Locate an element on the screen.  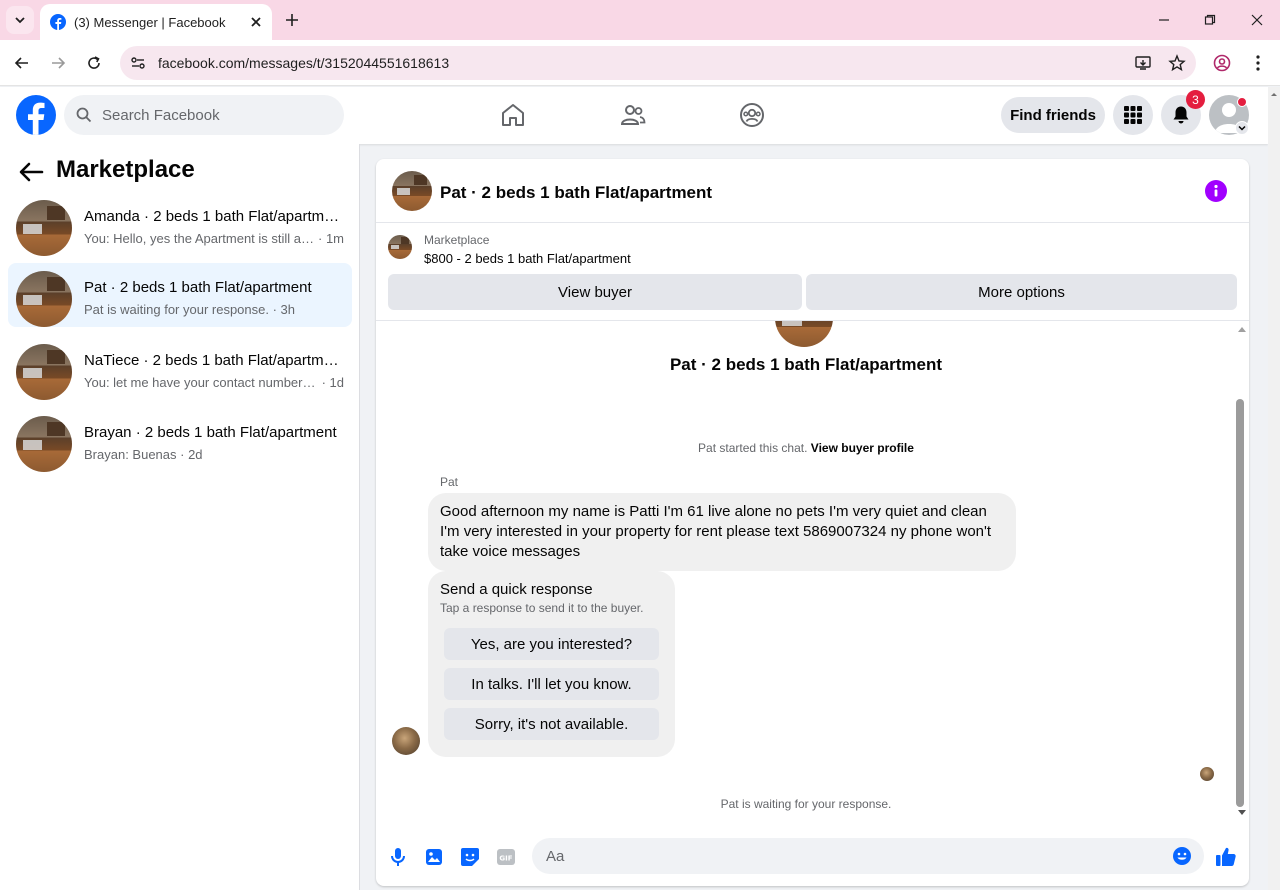
info-icon is located at coordinates (1216, 190).